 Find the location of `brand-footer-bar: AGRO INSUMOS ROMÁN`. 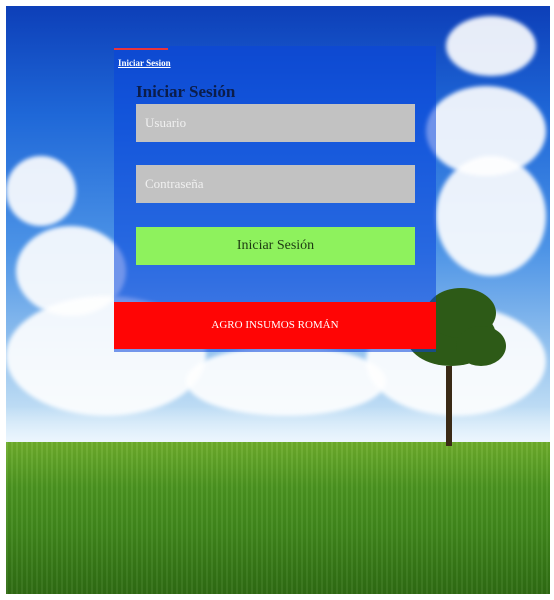

brand-footer-bar: AGRO INSUMOS ROMÁN is located at coordinates (275, 325).